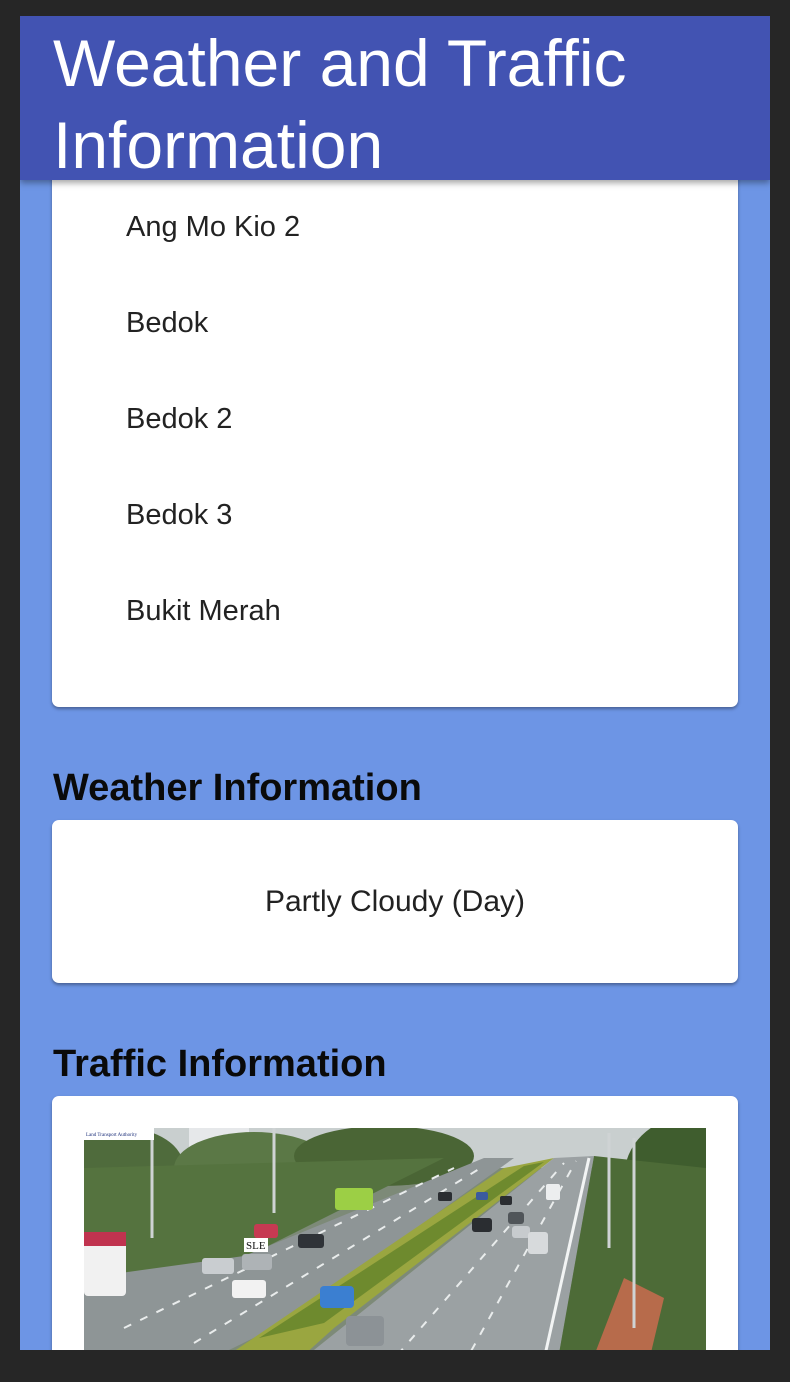 Image resolution: width=790 pixels, height=1382 pixels. What do you see at coordinates (256, 1246) in the screenshot?
I see `road-sign-text: SLE` at bounding box center [256, 1246].